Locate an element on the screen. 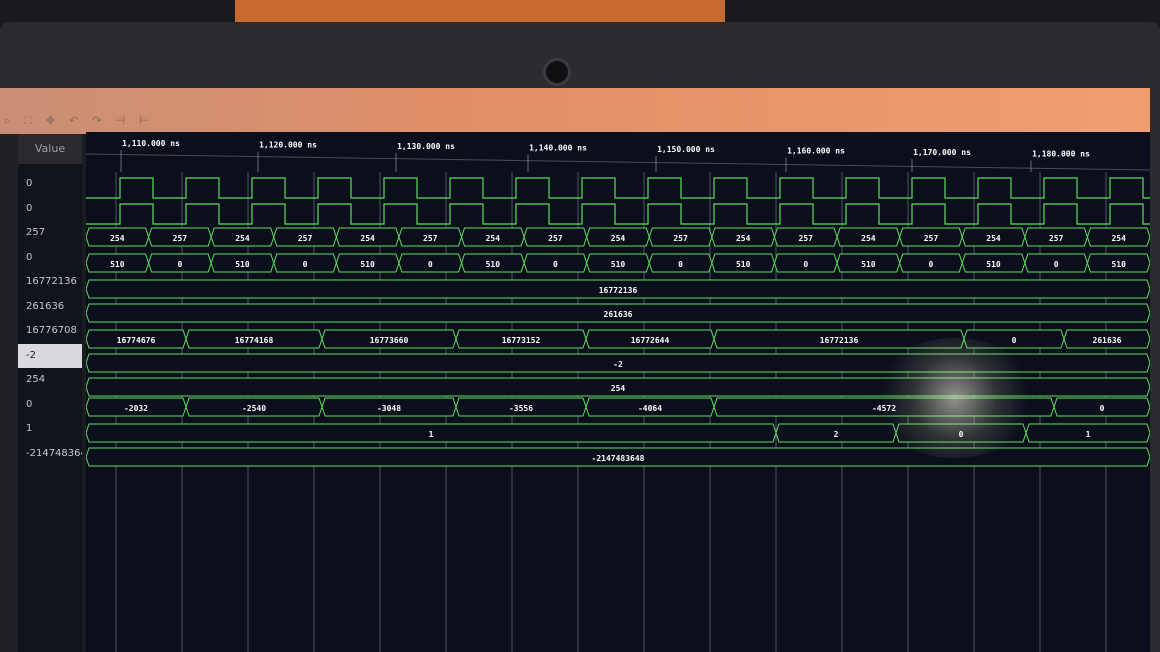 Image resolution: width=1160 pixels, height=652 pixels. values-header: Value is located at coordinates (50, 149).